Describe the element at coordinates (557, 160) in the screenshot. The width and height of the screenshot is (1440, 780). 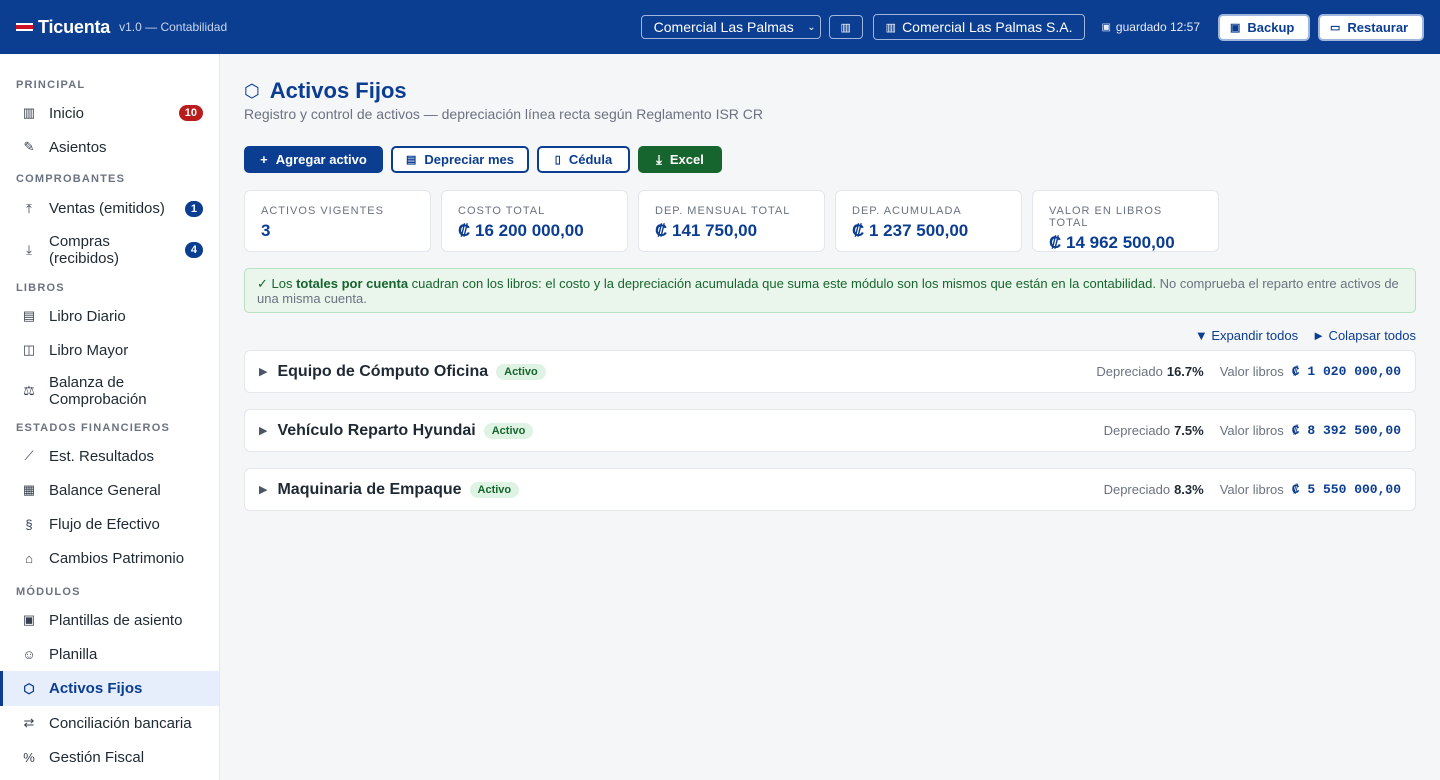
I see `document-icon: ▯` at that location.